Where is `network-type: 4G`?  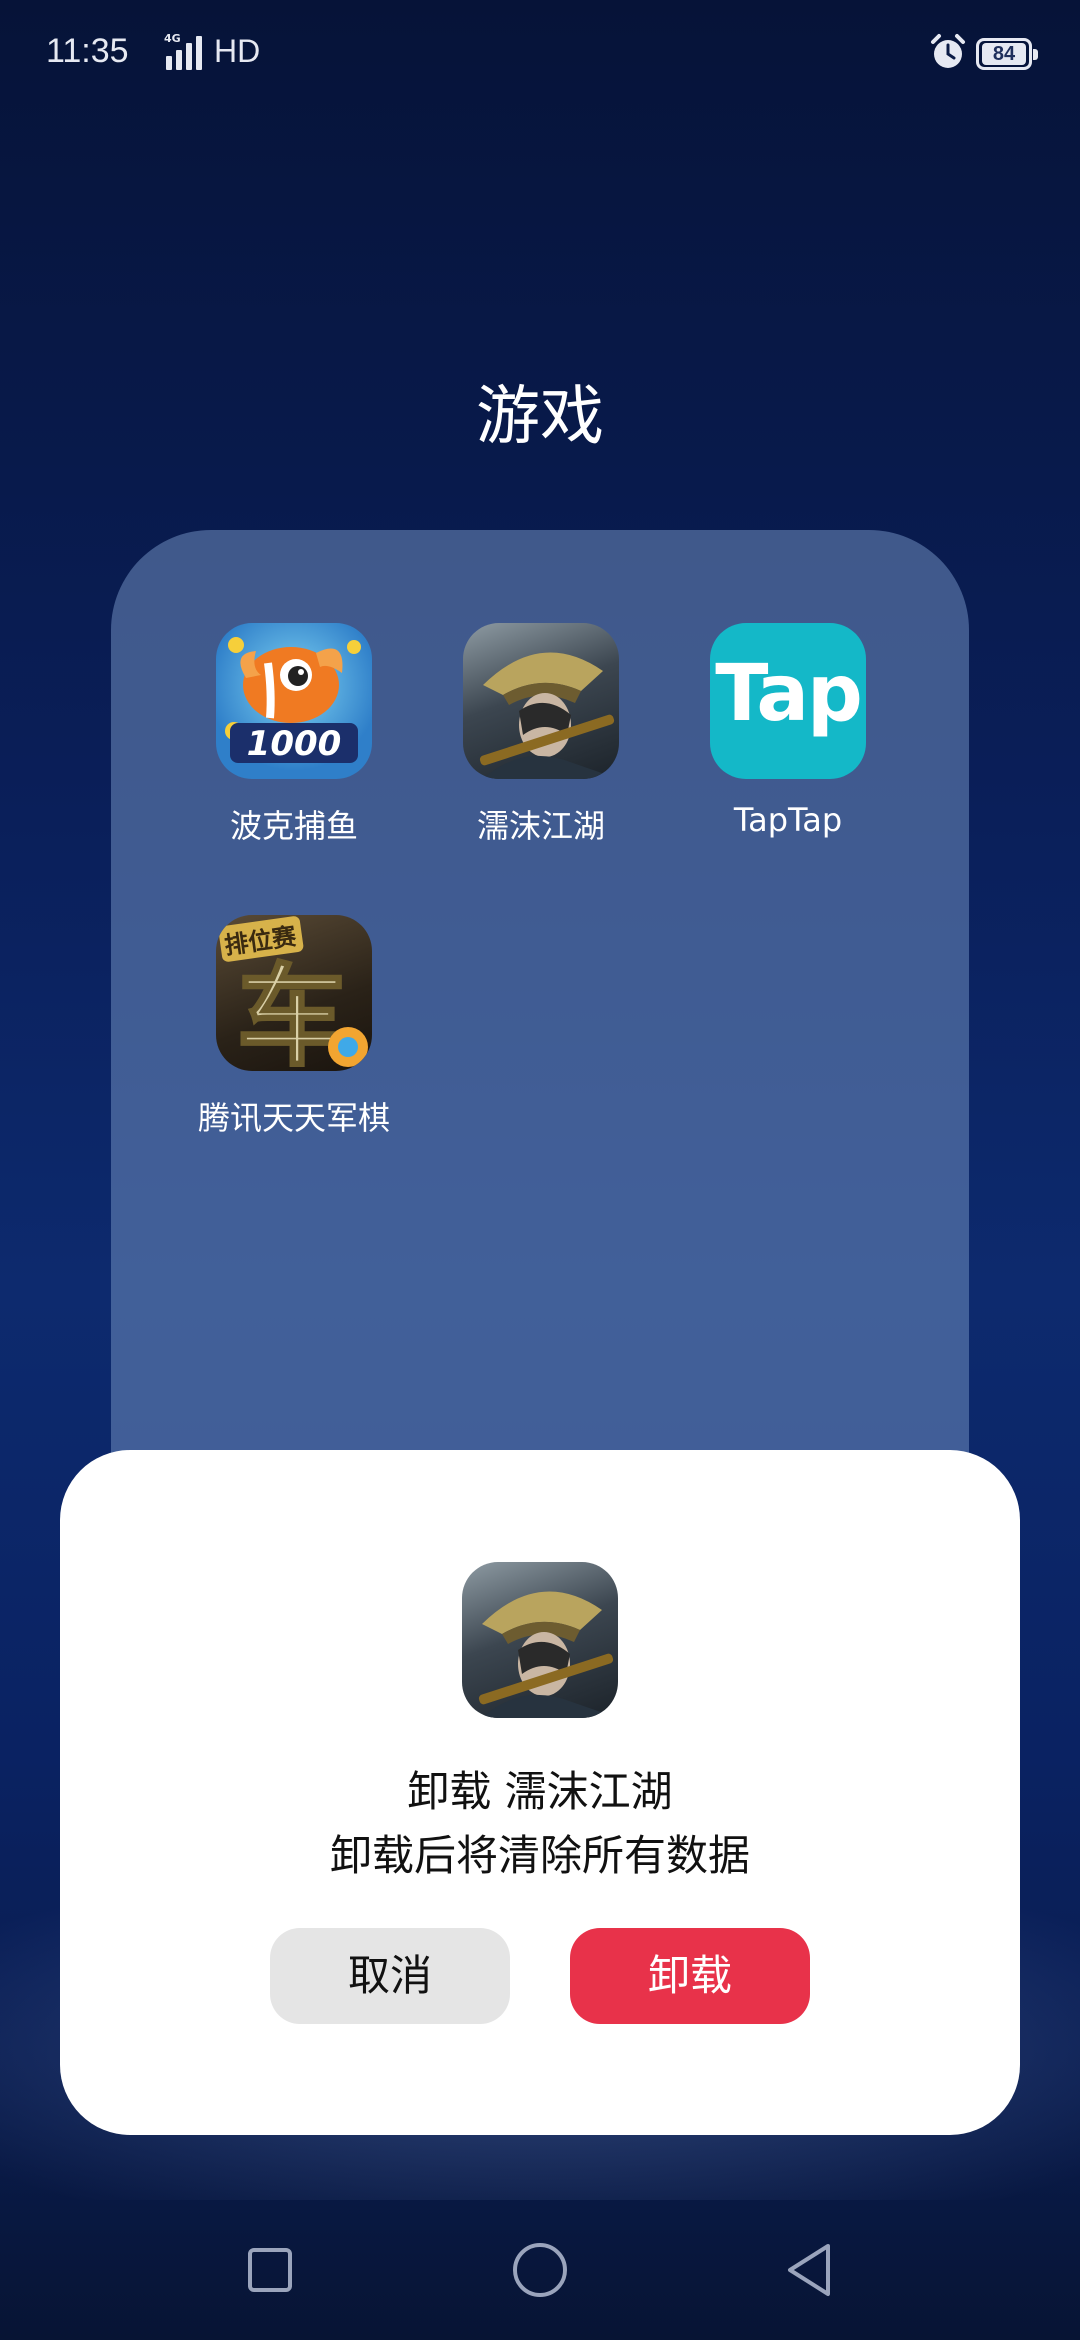 network-type: 4G is located at coordinates (172, 38).